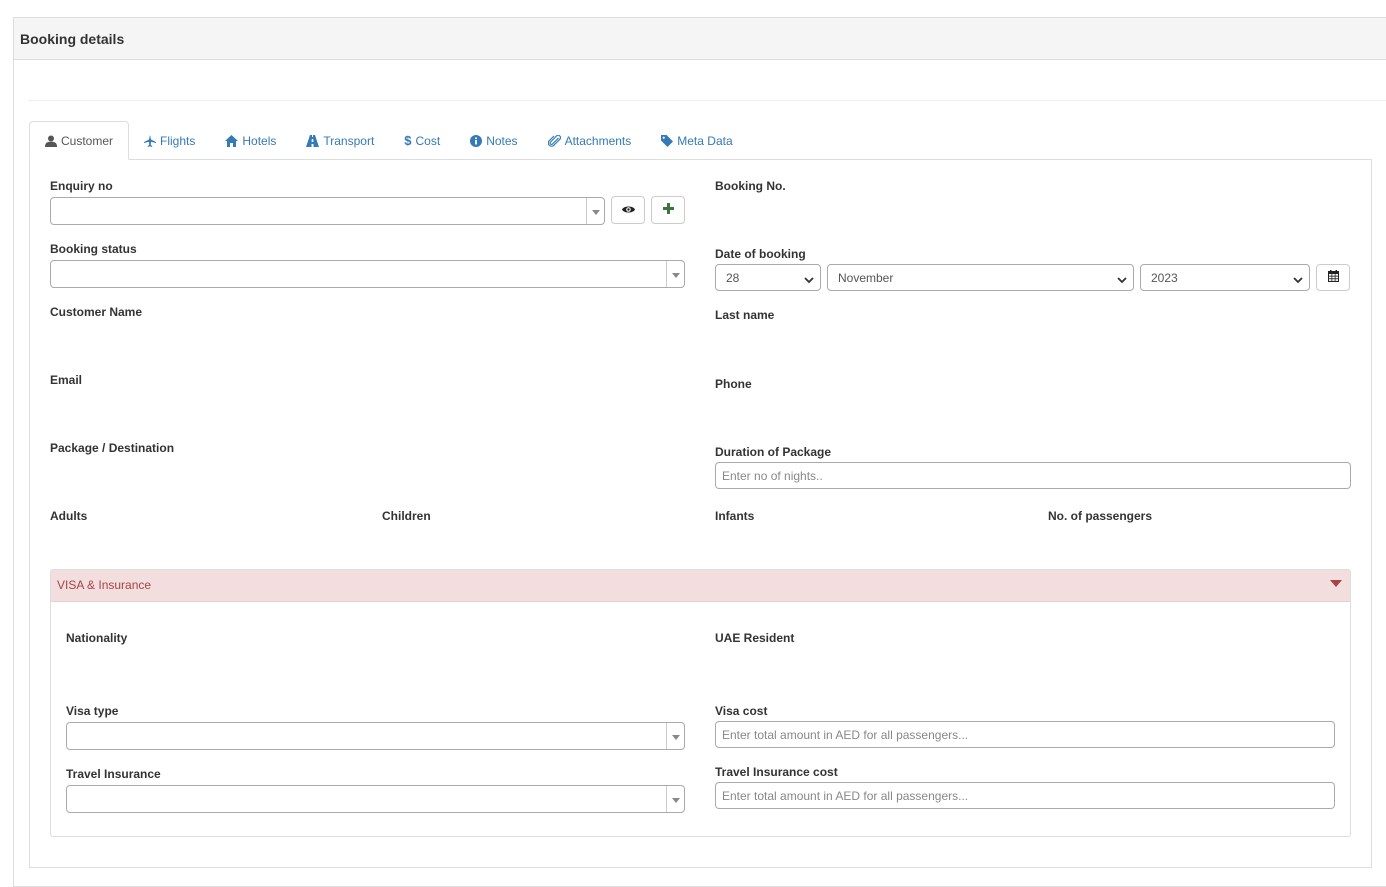 This screenshot has height=887, width=1386. Describe the element at coordinates (733, 277) in the screenshot. I see `select-value: 28` at that location.